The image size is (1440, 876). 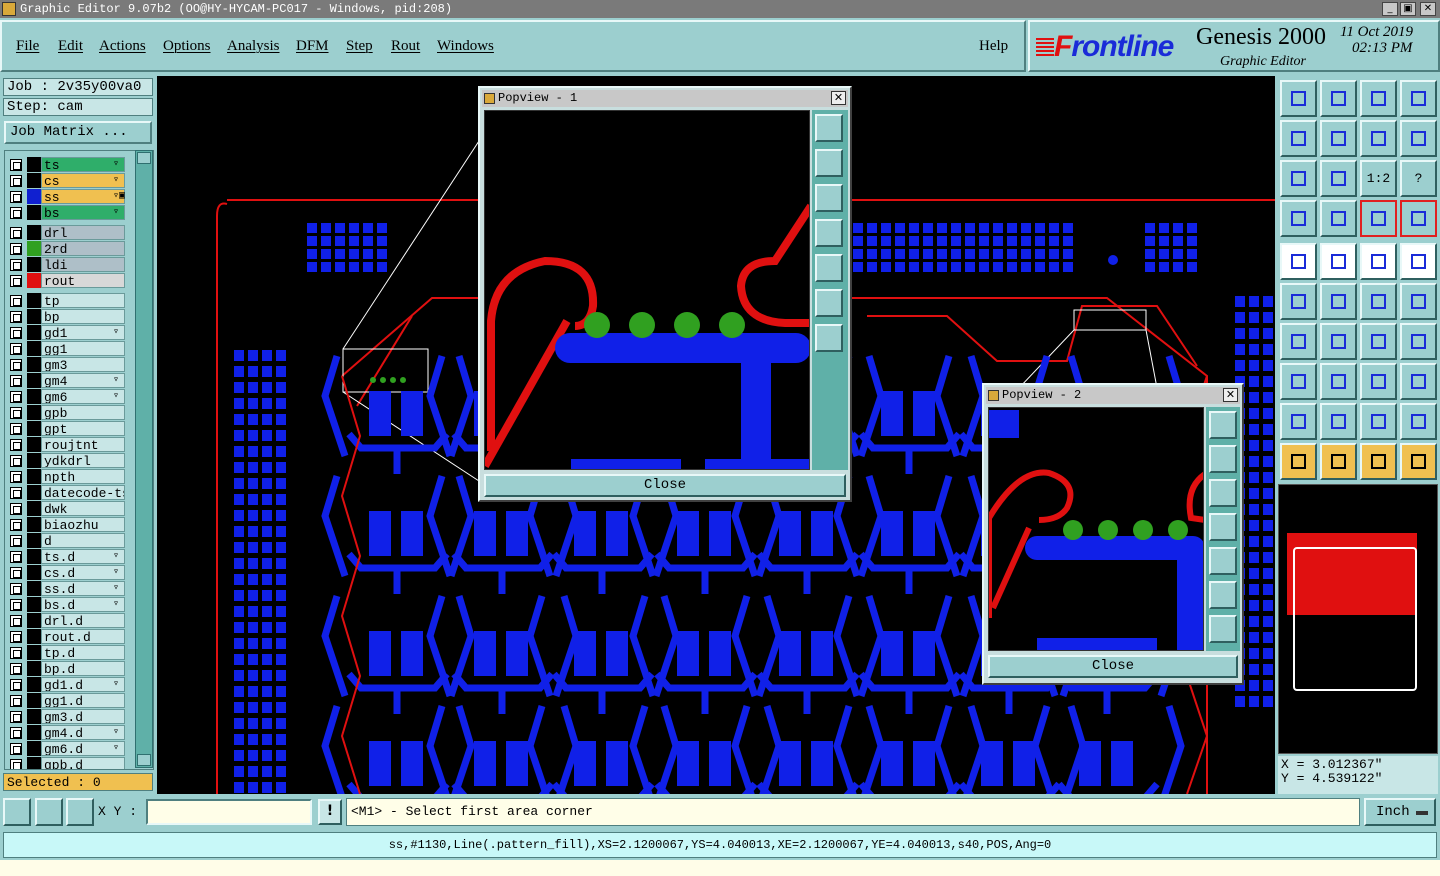 I want to click on layer-row: gg1.d, so click(x=68, y=700).